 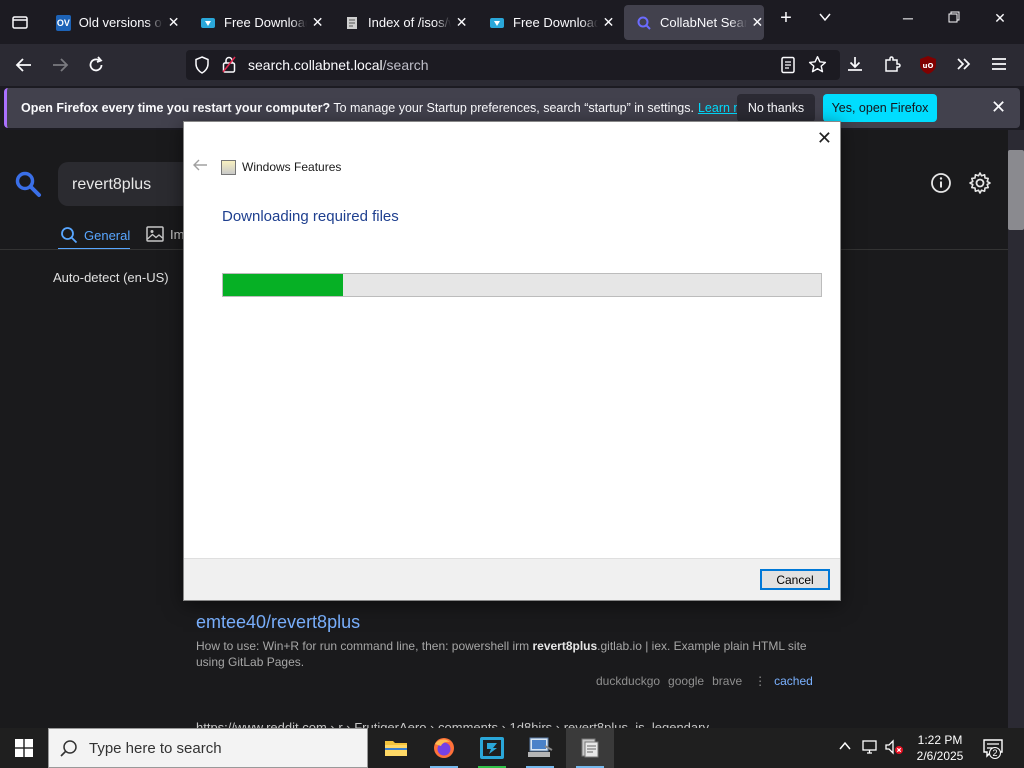 What do you see at coordinates (283, 285) in the screenshot?
I see `progress-fill` at bounding box center [283, 285].